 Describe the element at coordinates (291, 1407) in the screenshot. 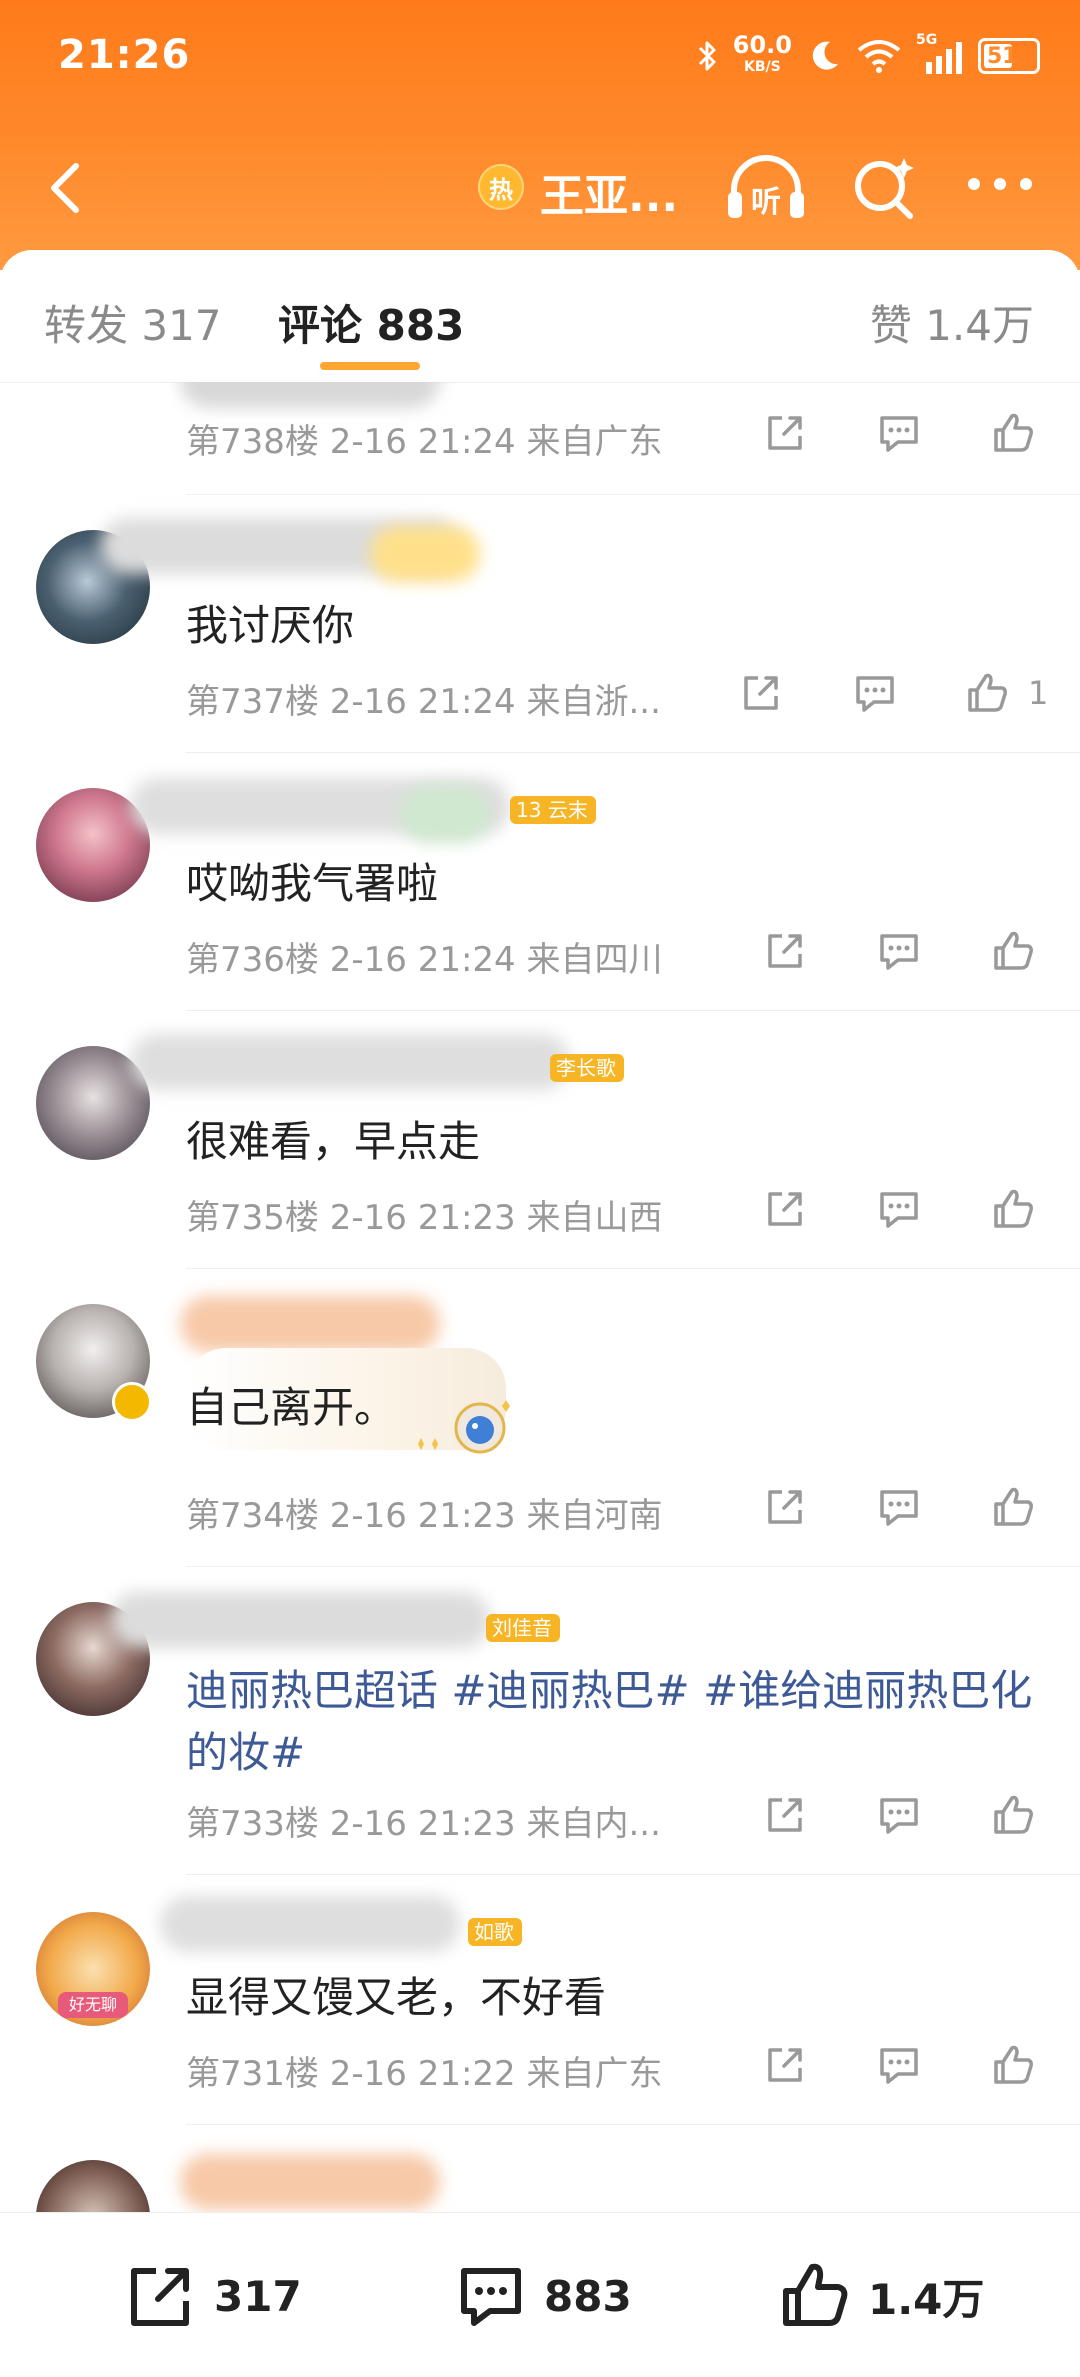

I see `comment-text: 自己离开。` at that location.